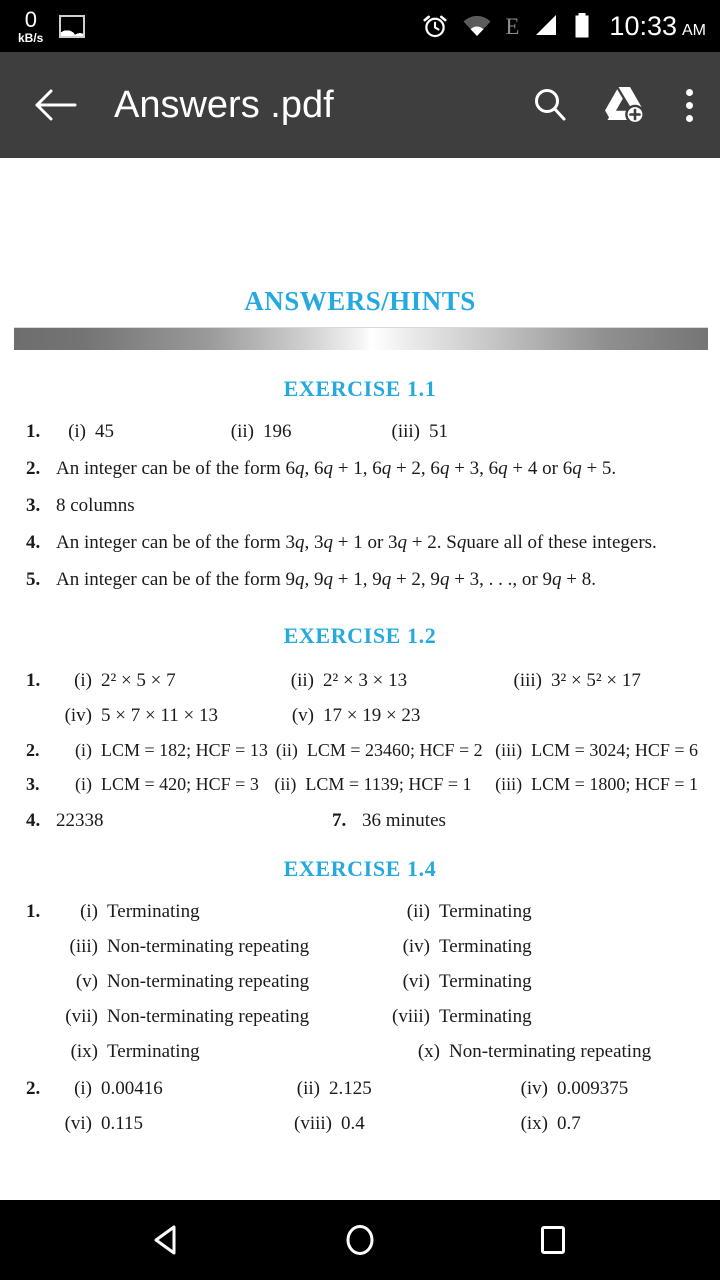  What do you see at coordinates (180, 784) in the screenshot?
I see `item-value: LCM = 420; HCF = 3` at bounding box center [180, 784].